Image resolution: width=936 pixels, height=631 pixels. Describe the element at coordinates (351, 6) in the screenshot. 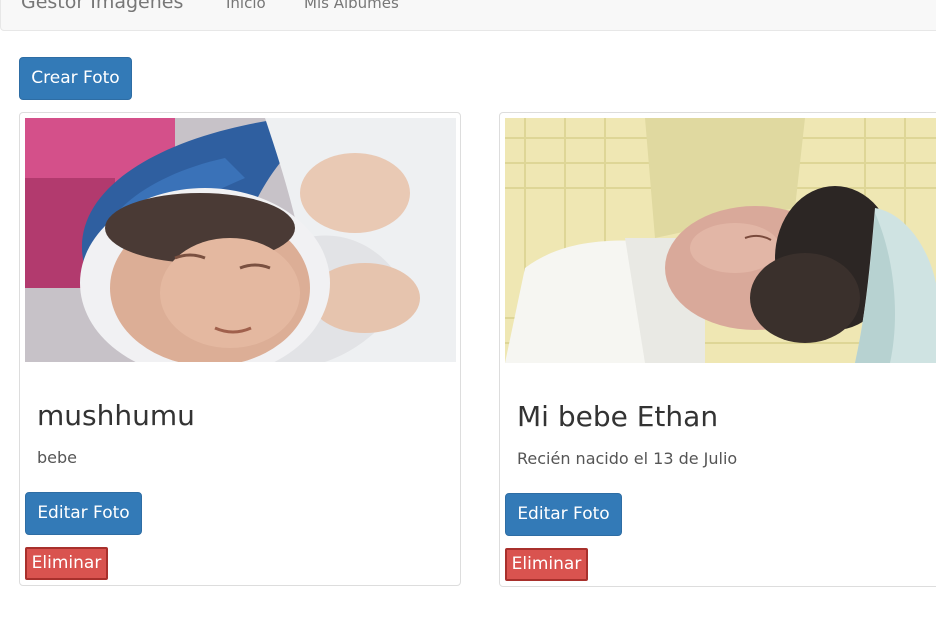

I see `nav-link-mis-albumes: Mis Albumes` at that location.